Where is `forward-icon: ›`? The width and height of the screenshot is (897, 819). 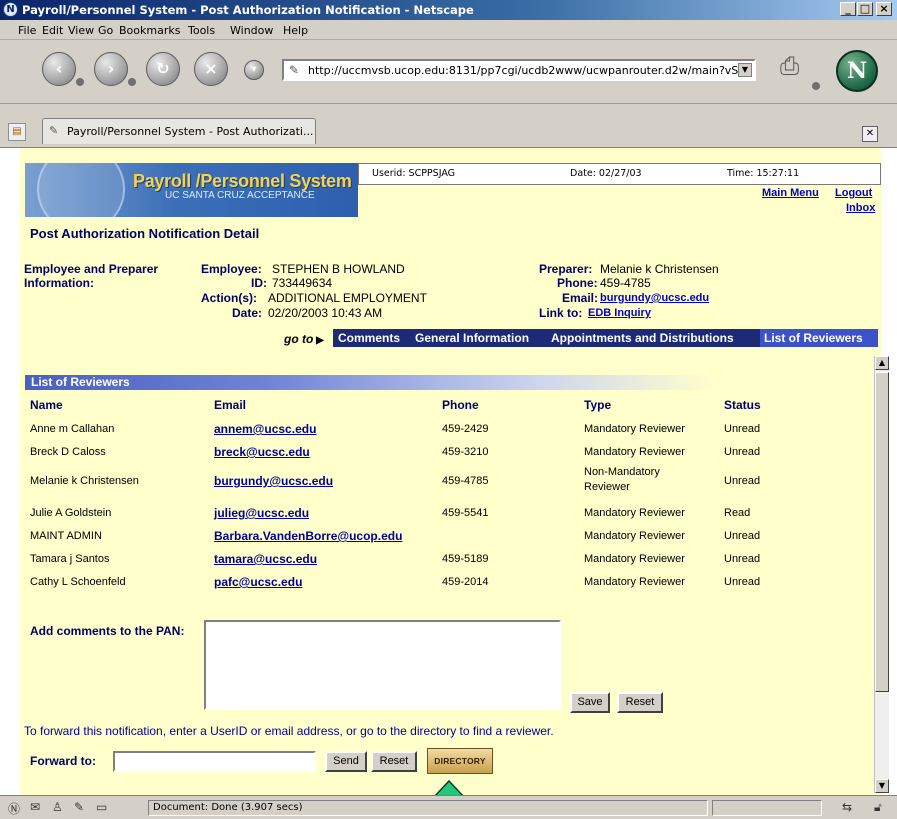
forward-icon: › is located at coordinates (111, 69).